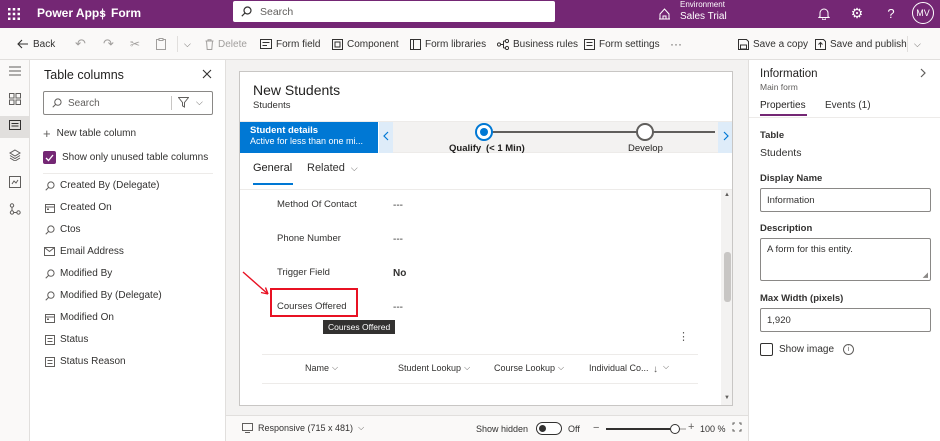  I want to click on form-field-row: Method Of Contact ---, so click(470, 206).